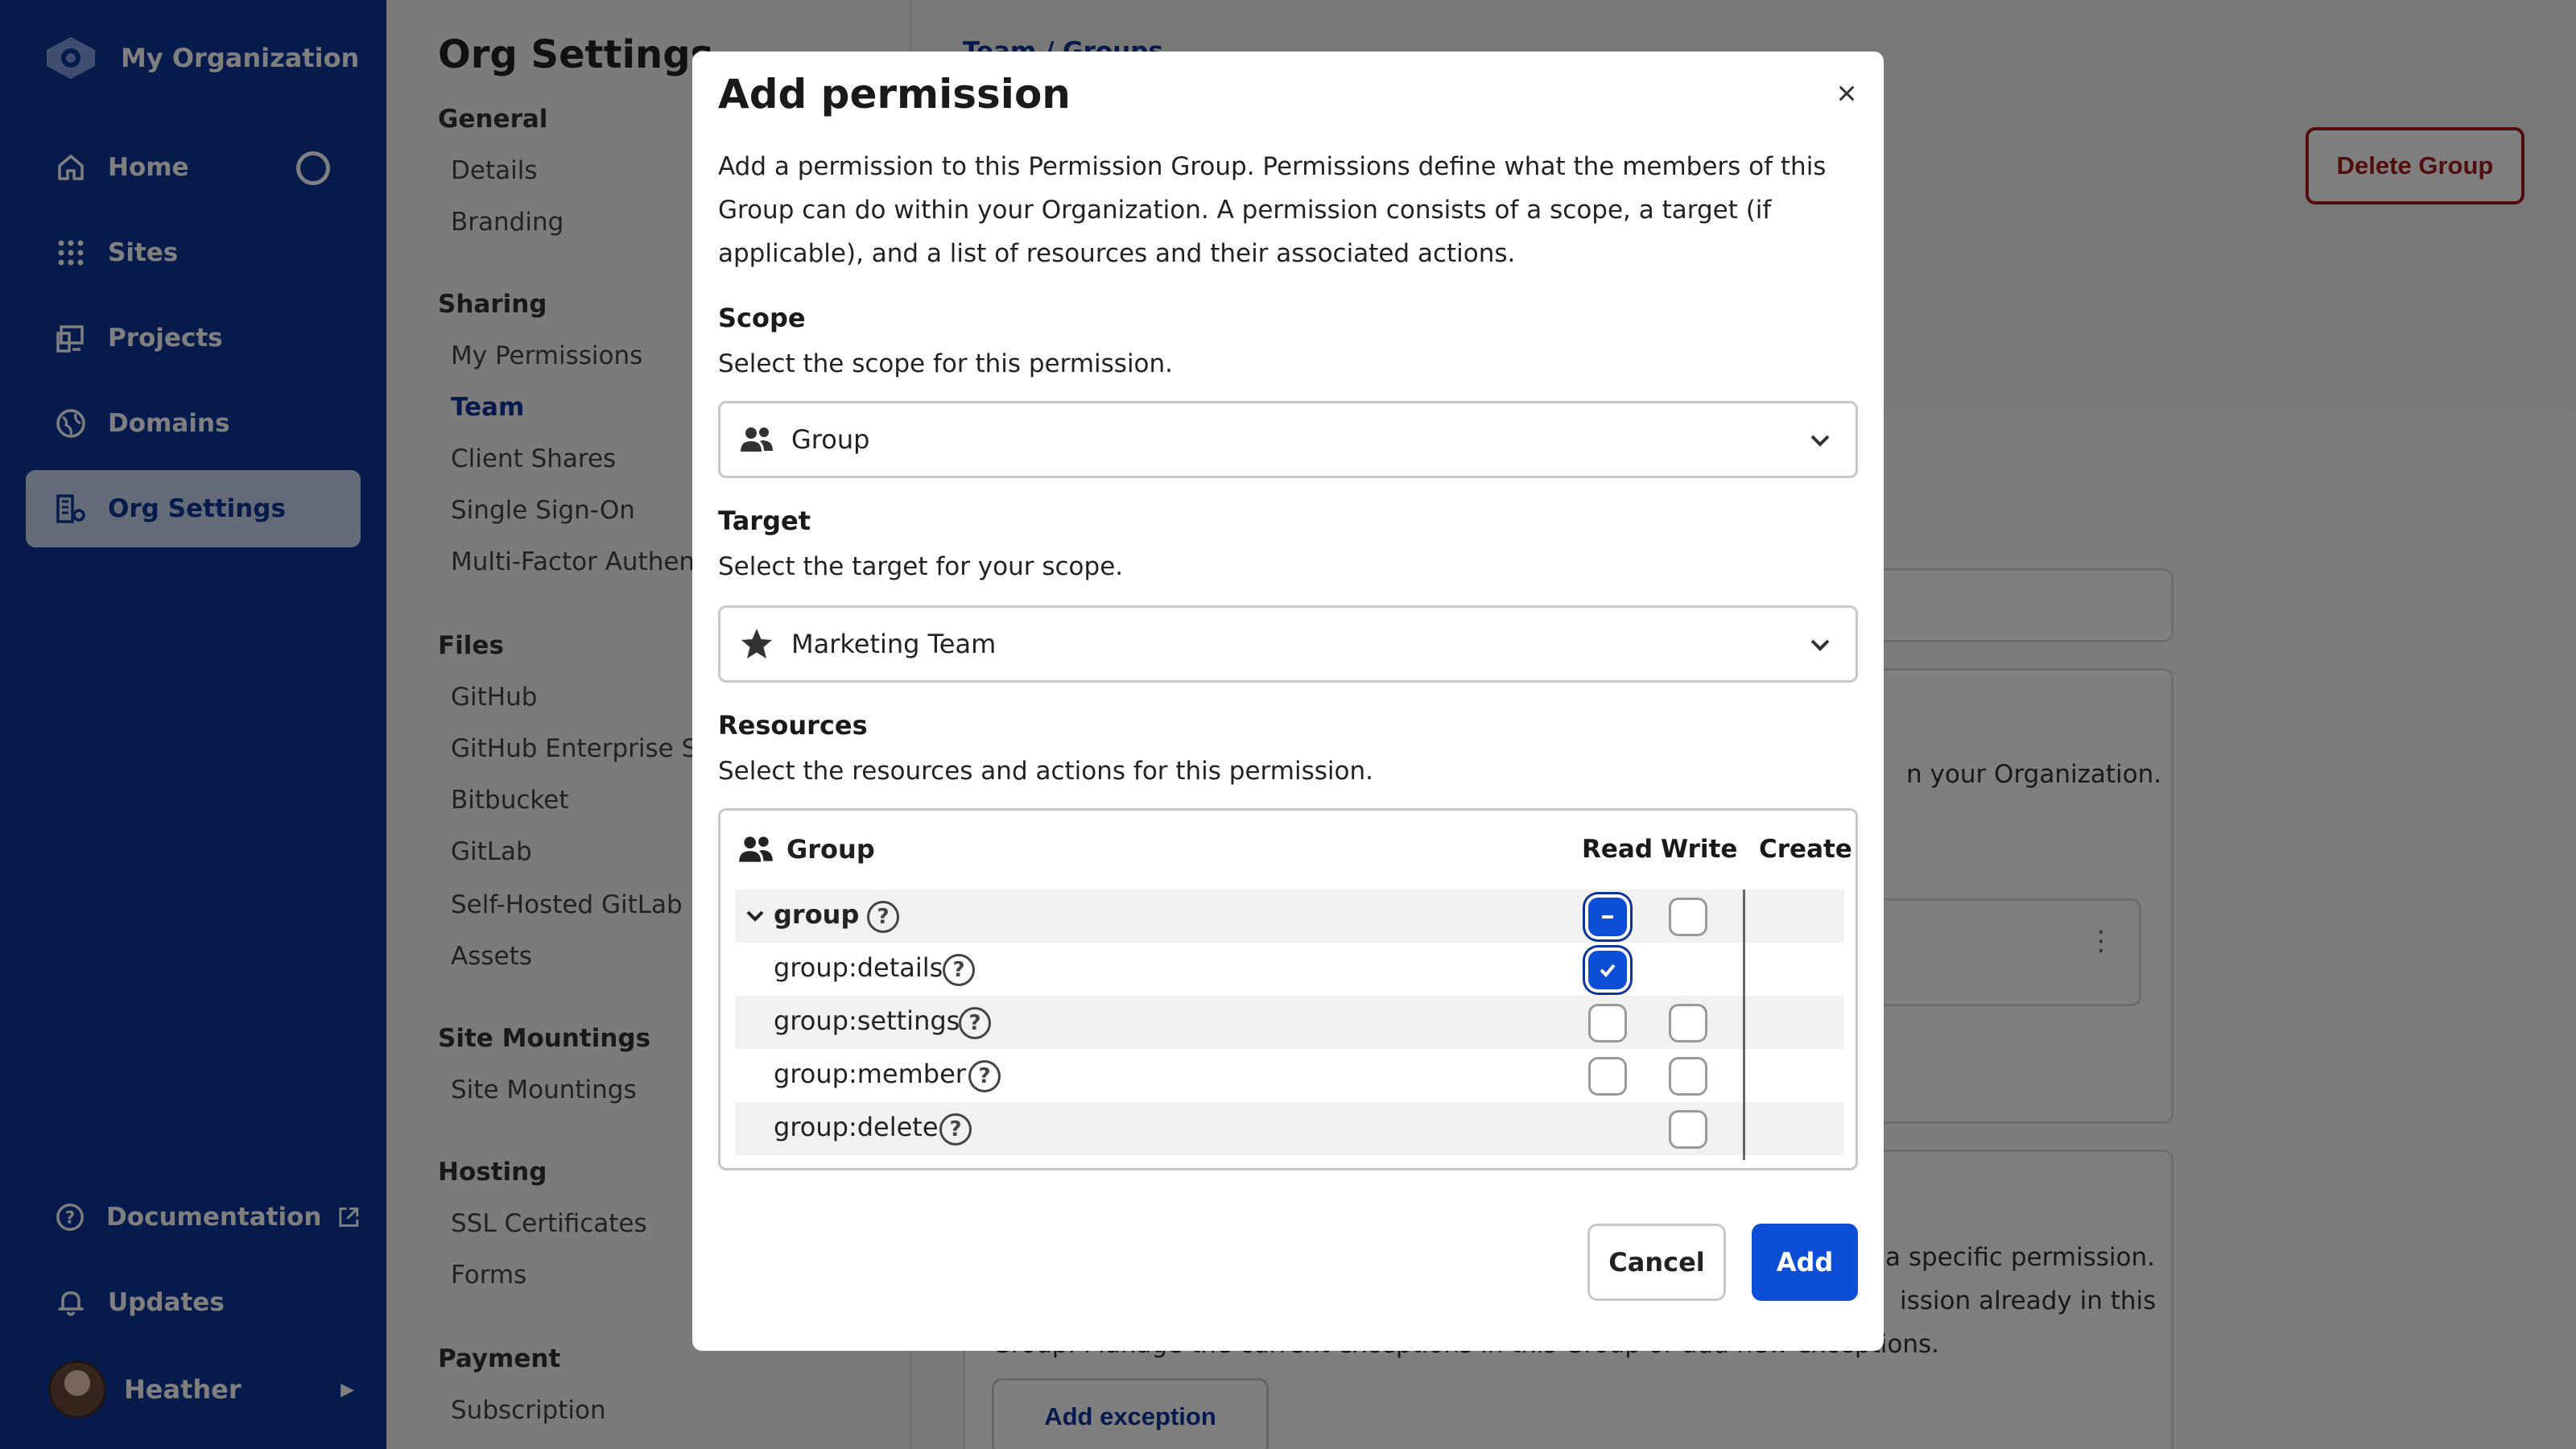 The width and height of the screenshot is (2576, 1449). What do you see at coordinates (1699, 849) in the screenshot?
I see `column-header-write: Write` at bounding box center [1699, 849].